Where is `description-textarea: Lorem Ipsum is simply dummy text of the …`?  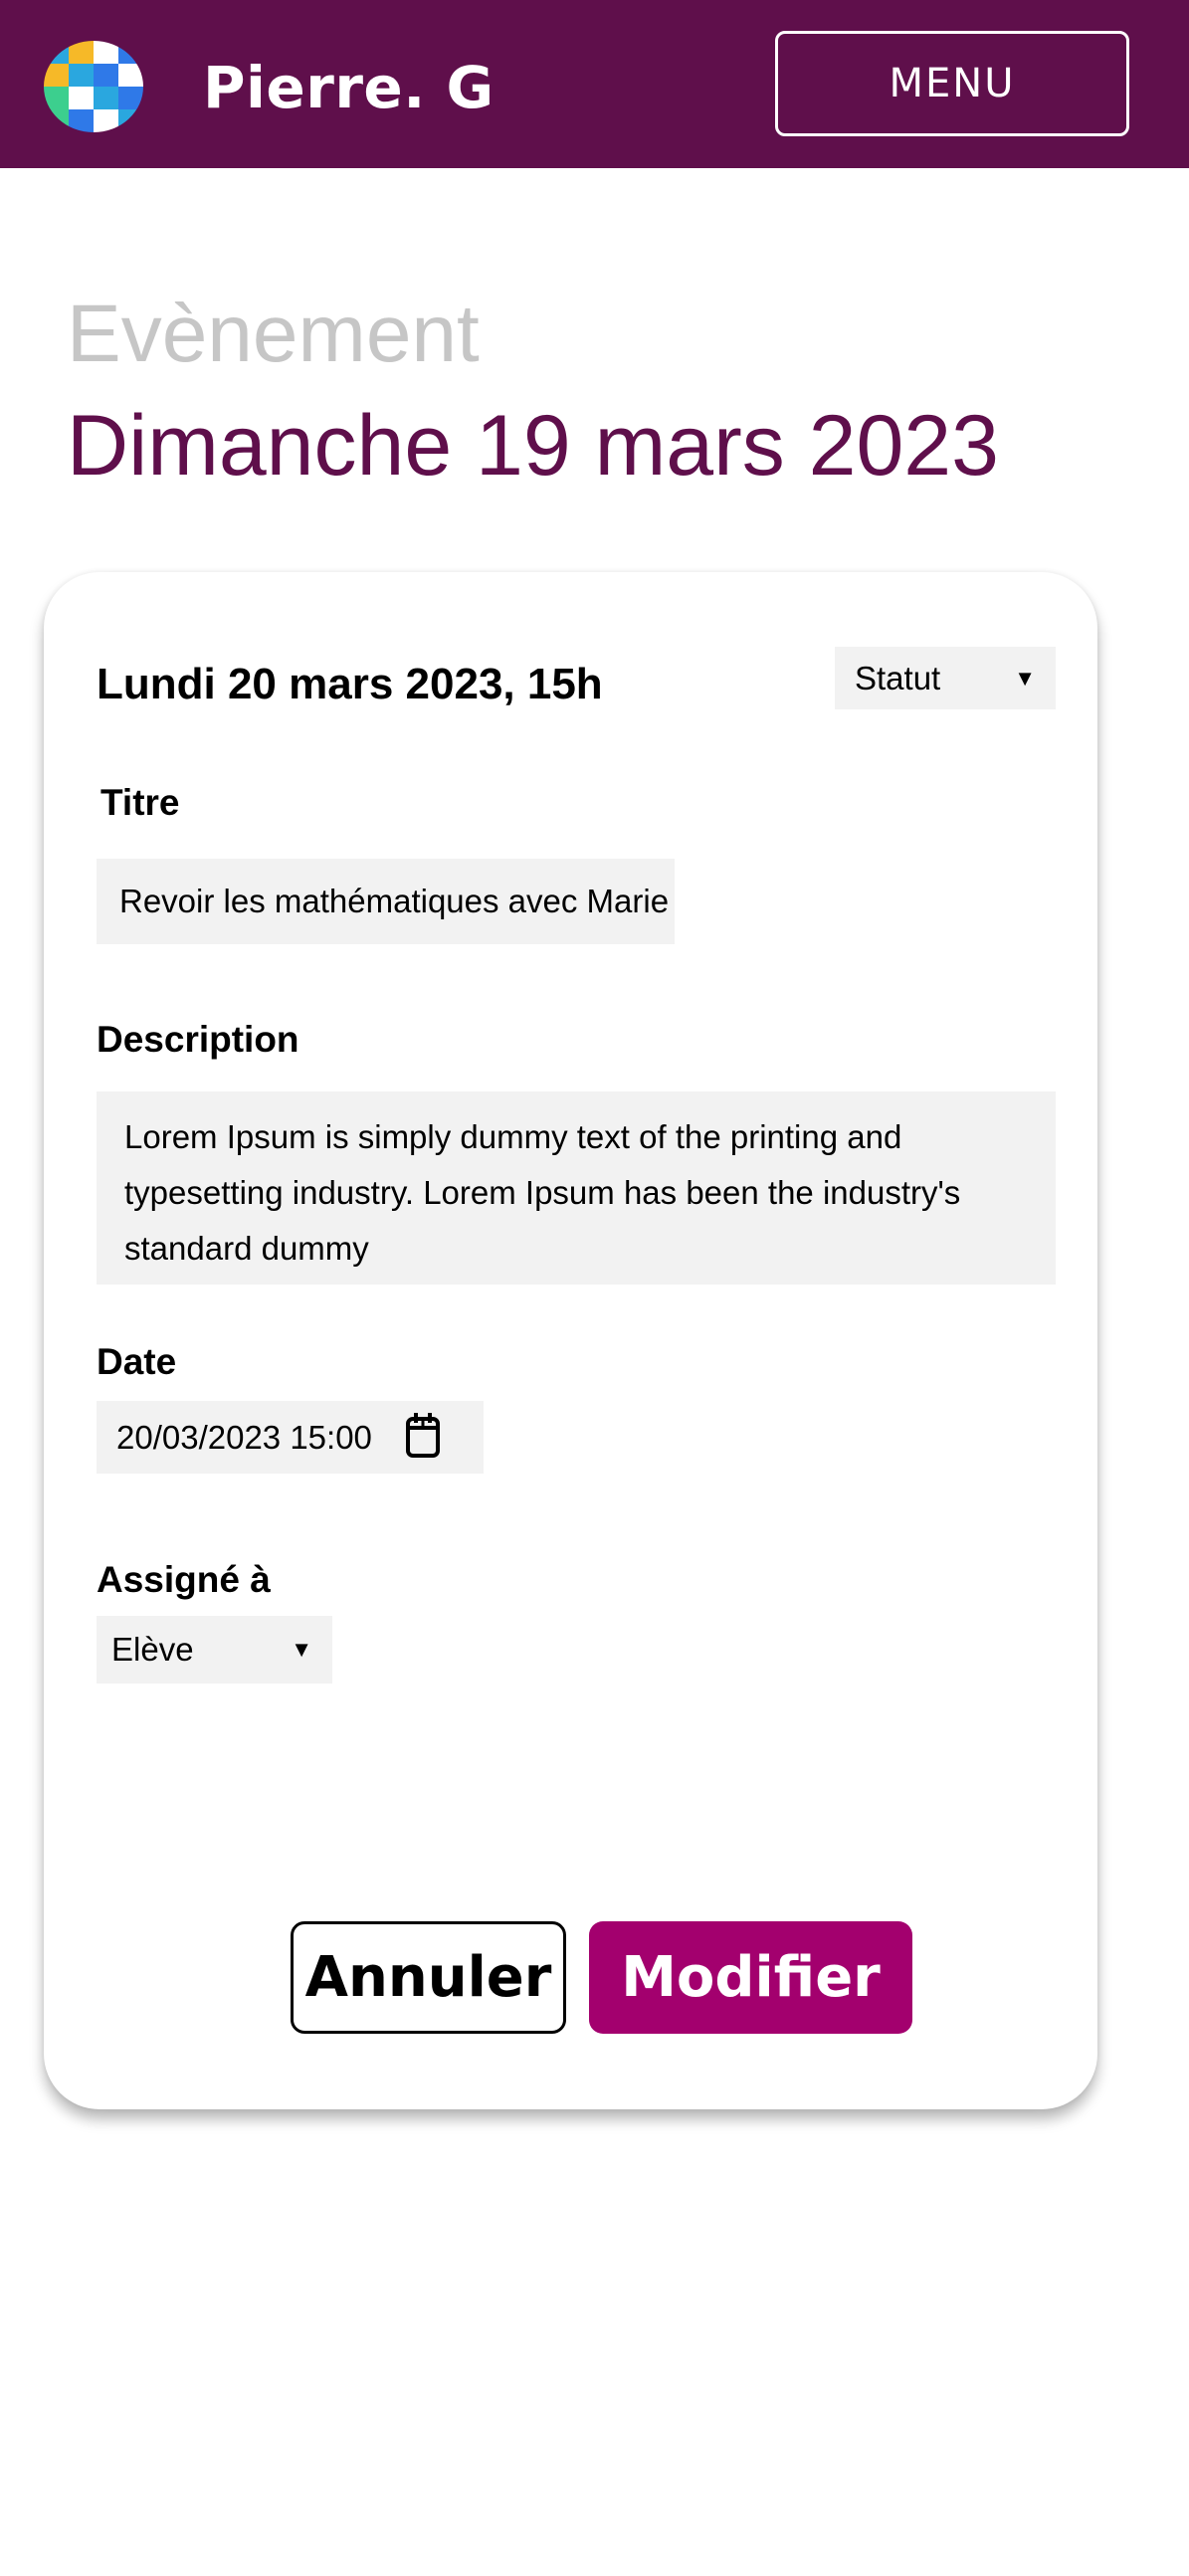
description-textarea: Lorem Ipsum is simply dummy text of the … is located at coordinates (576, 1188).